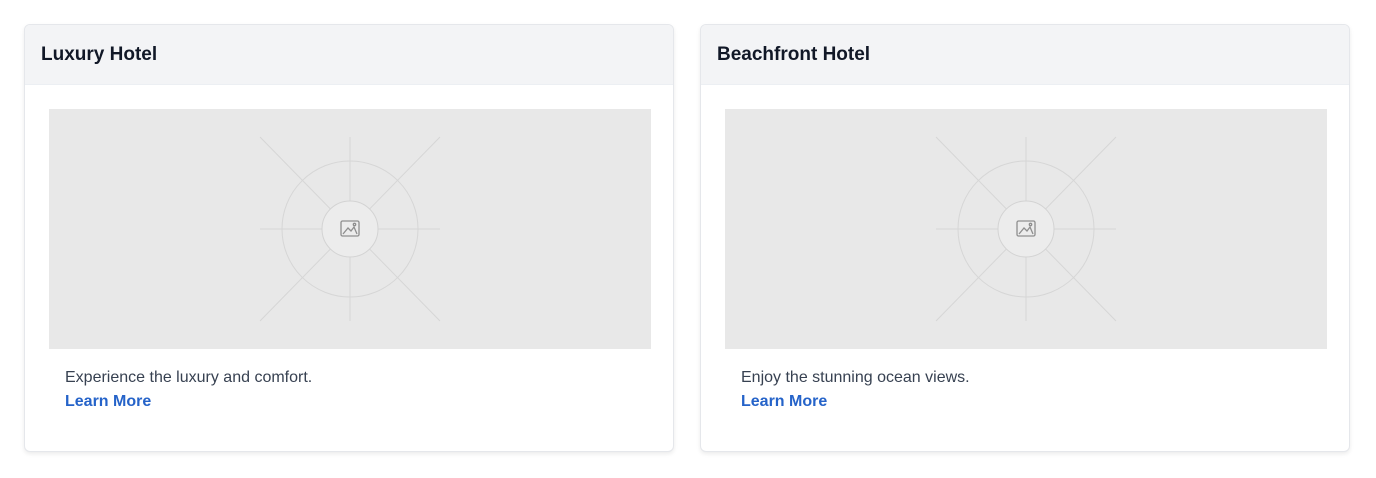 This screenshot has height=478, width=1376. I want to click on card-title: Beachfront Hotel, so click(794, 54).